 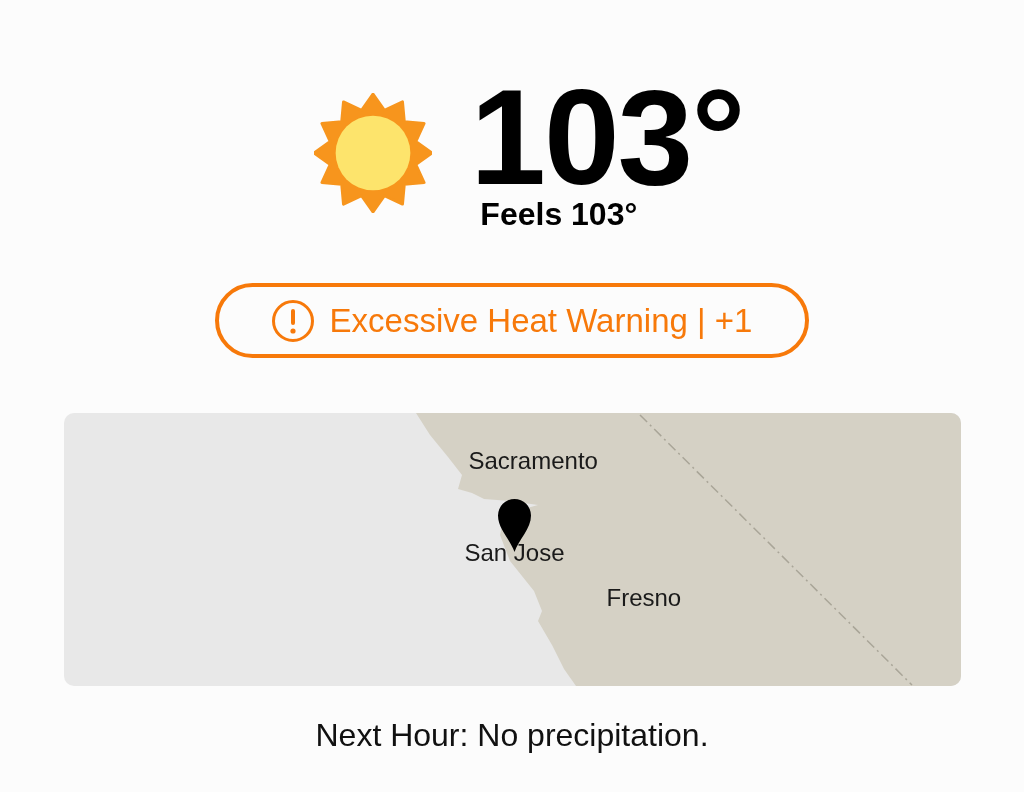 I want to click on alert-icon, so click(x=292, y=320).